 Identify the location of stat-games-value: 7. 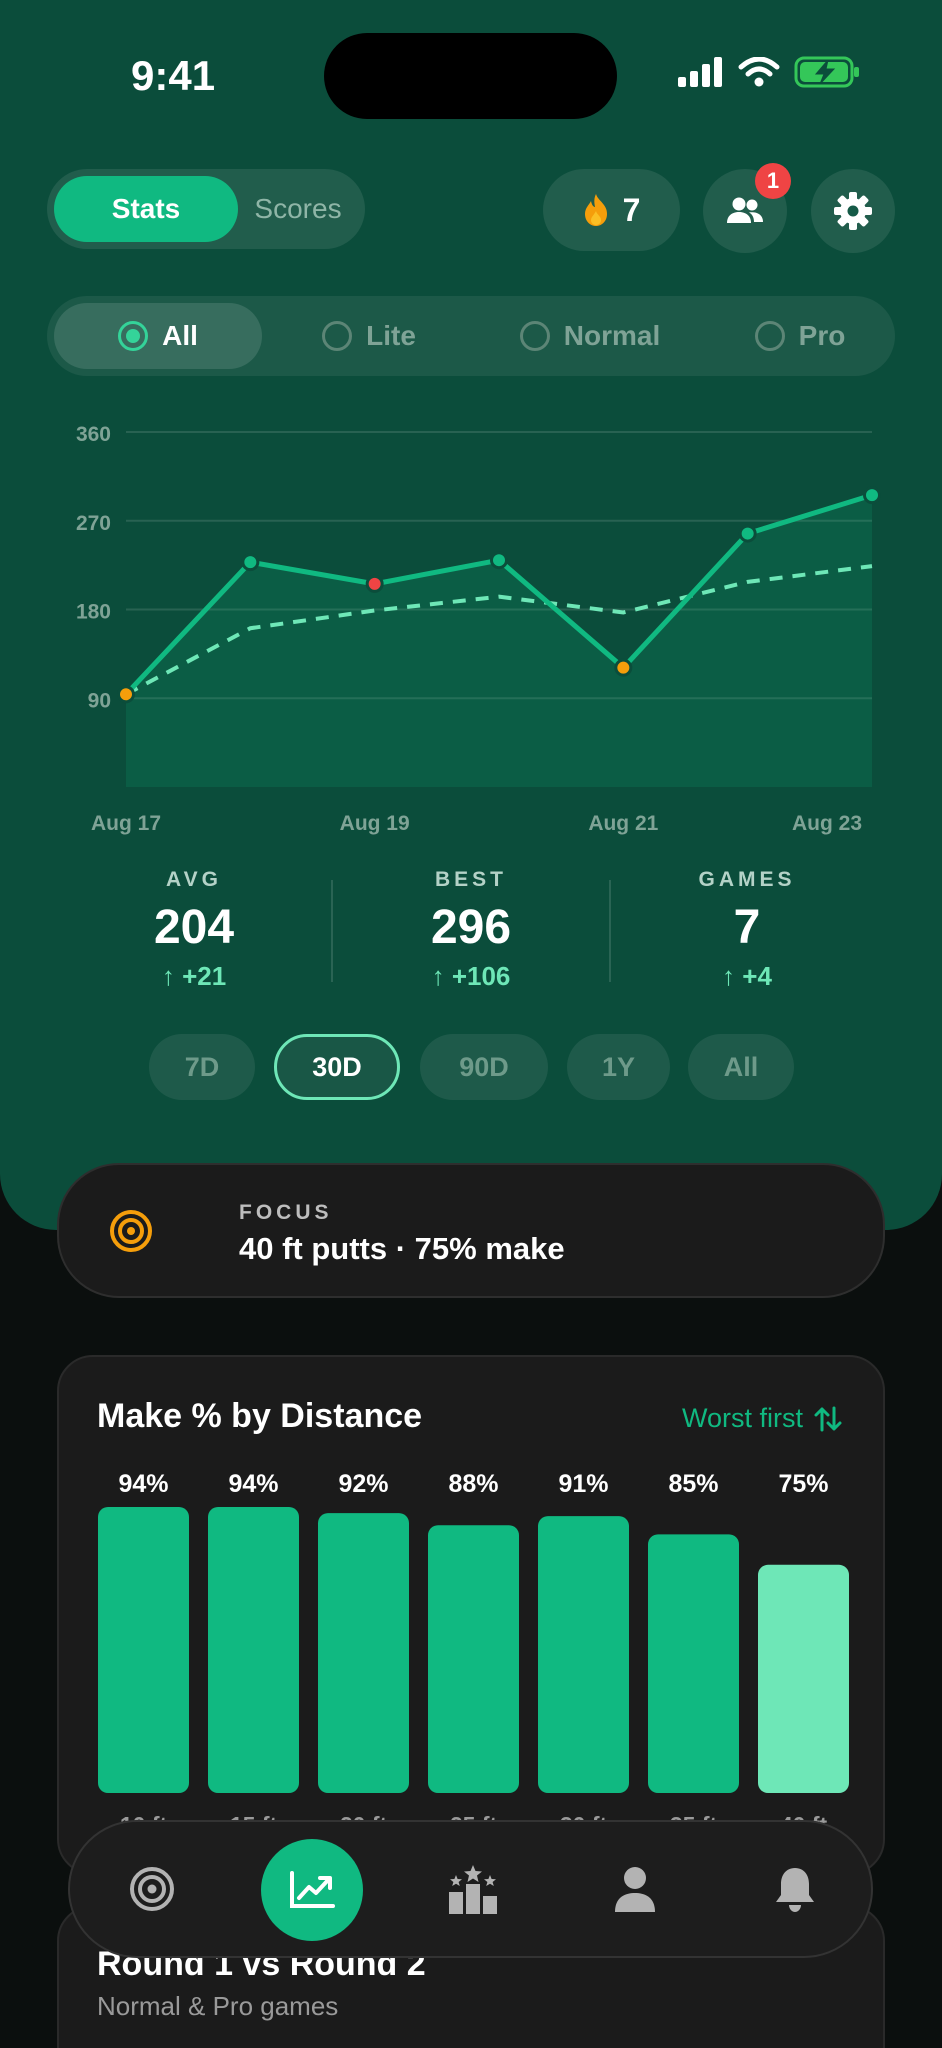
(747, 927).